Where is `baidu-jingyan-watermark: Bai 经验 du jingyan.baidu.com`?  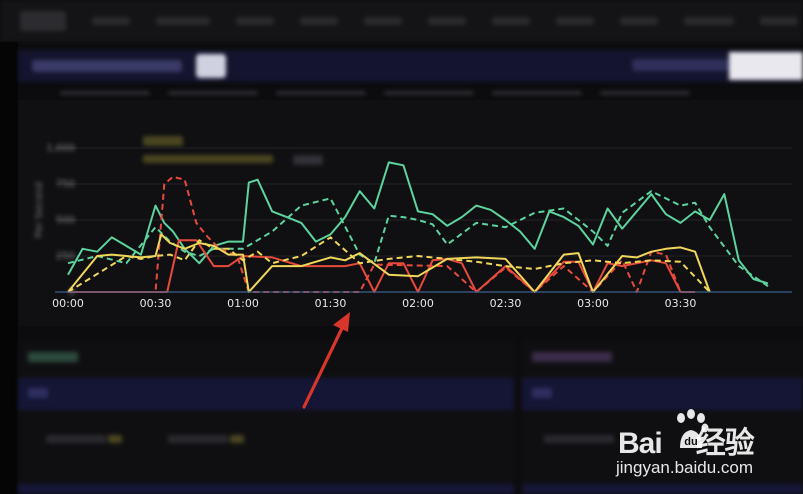 baidu-jingyan-watermark: Bai 经验 du jingyan.baidu.com is located at coordinates (707, 448).